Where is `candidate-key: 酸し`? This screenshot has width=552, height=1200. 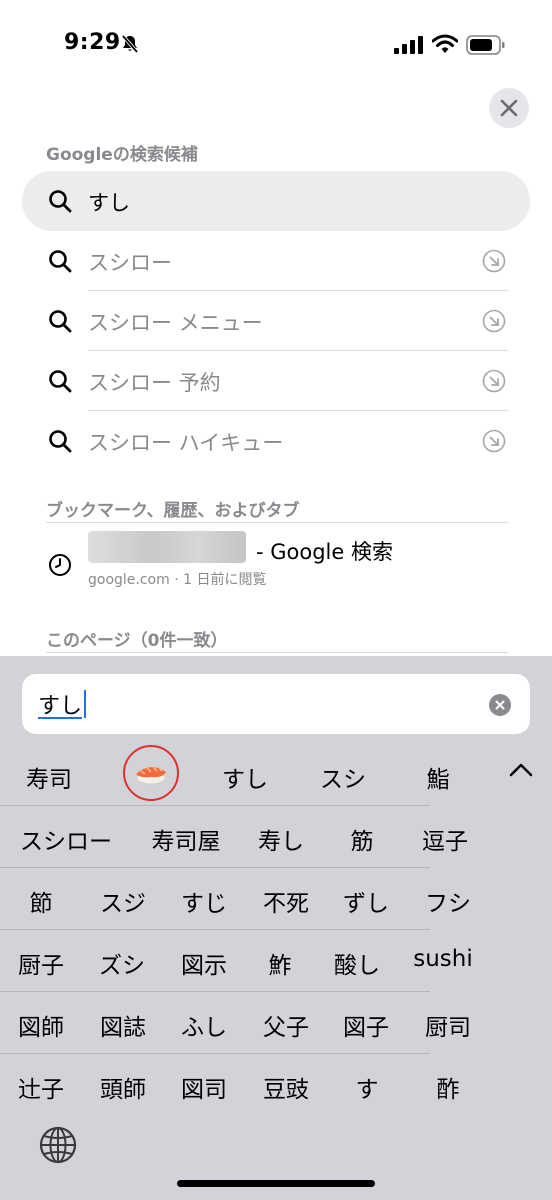 candidate-key: 酸し is located at coordinates (357, 963).